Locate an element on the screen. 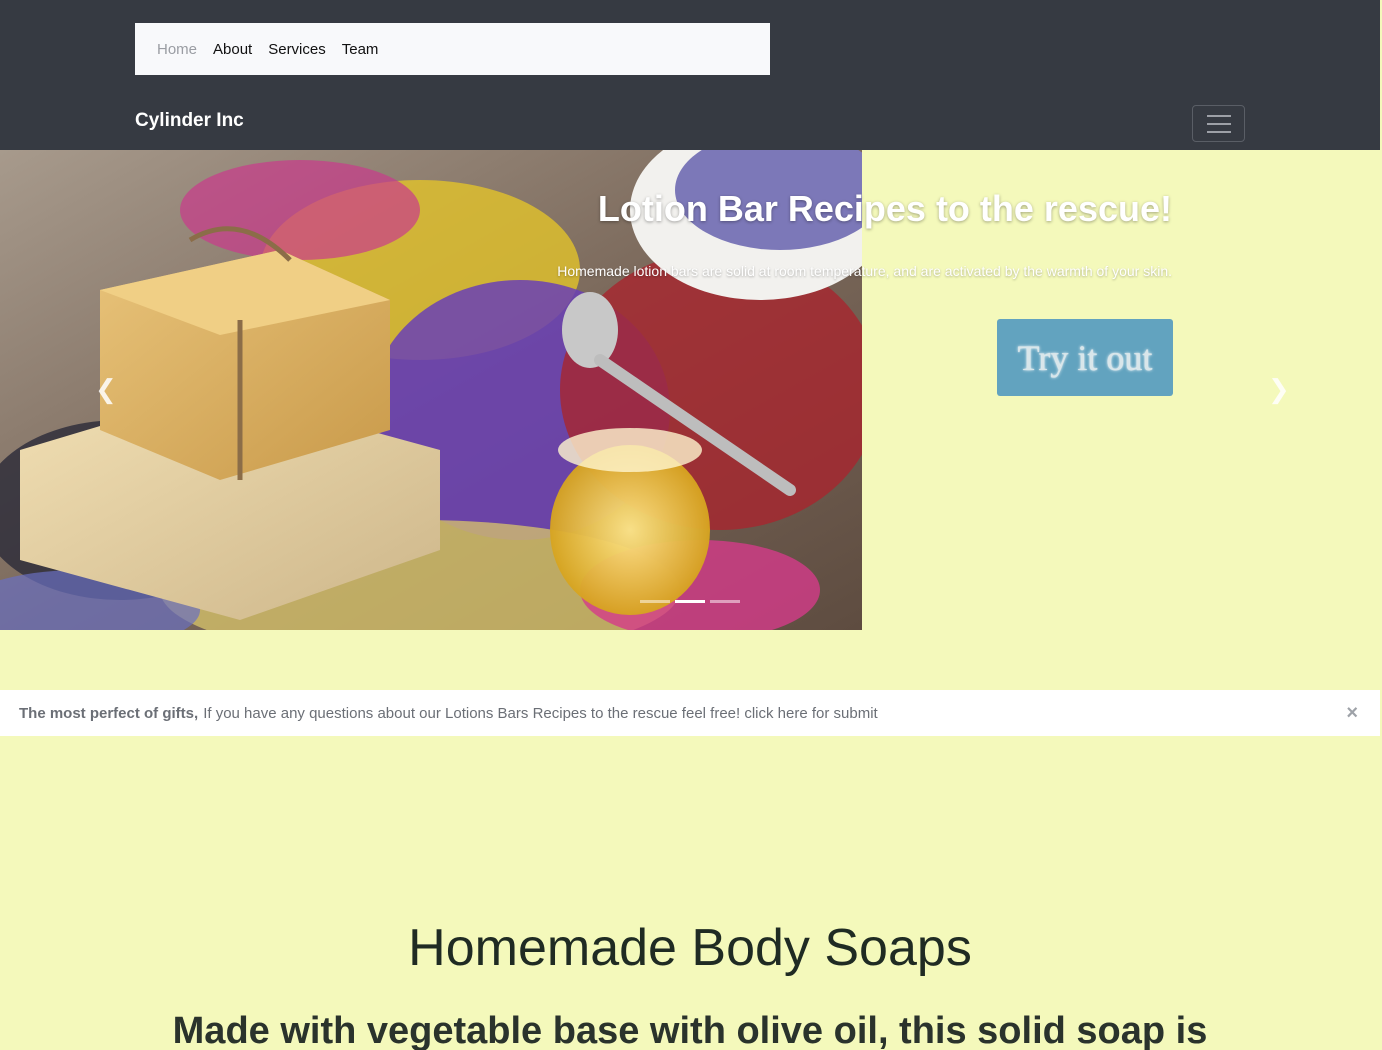  carousel-indicators is located at coordinates (690, 601).